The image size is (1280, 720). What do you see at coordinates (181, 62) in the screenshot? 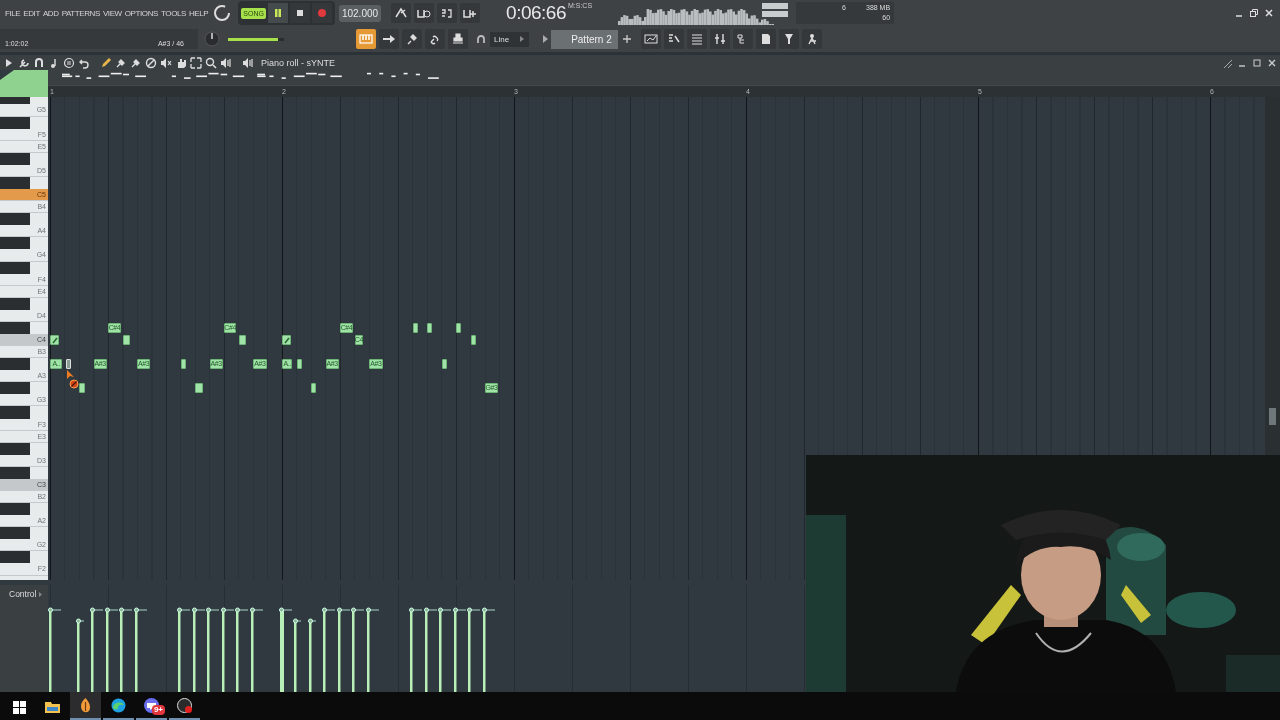
I see `hand-icon` at bounding box center [181, 62].